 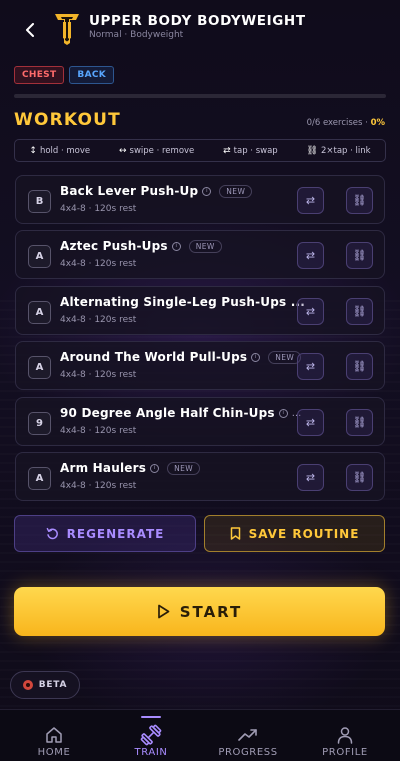 What do you see at coordinates (33, 150) in the screenshot?
I see `move-vertical-icon: ↕` at bounding box center [33, 150].